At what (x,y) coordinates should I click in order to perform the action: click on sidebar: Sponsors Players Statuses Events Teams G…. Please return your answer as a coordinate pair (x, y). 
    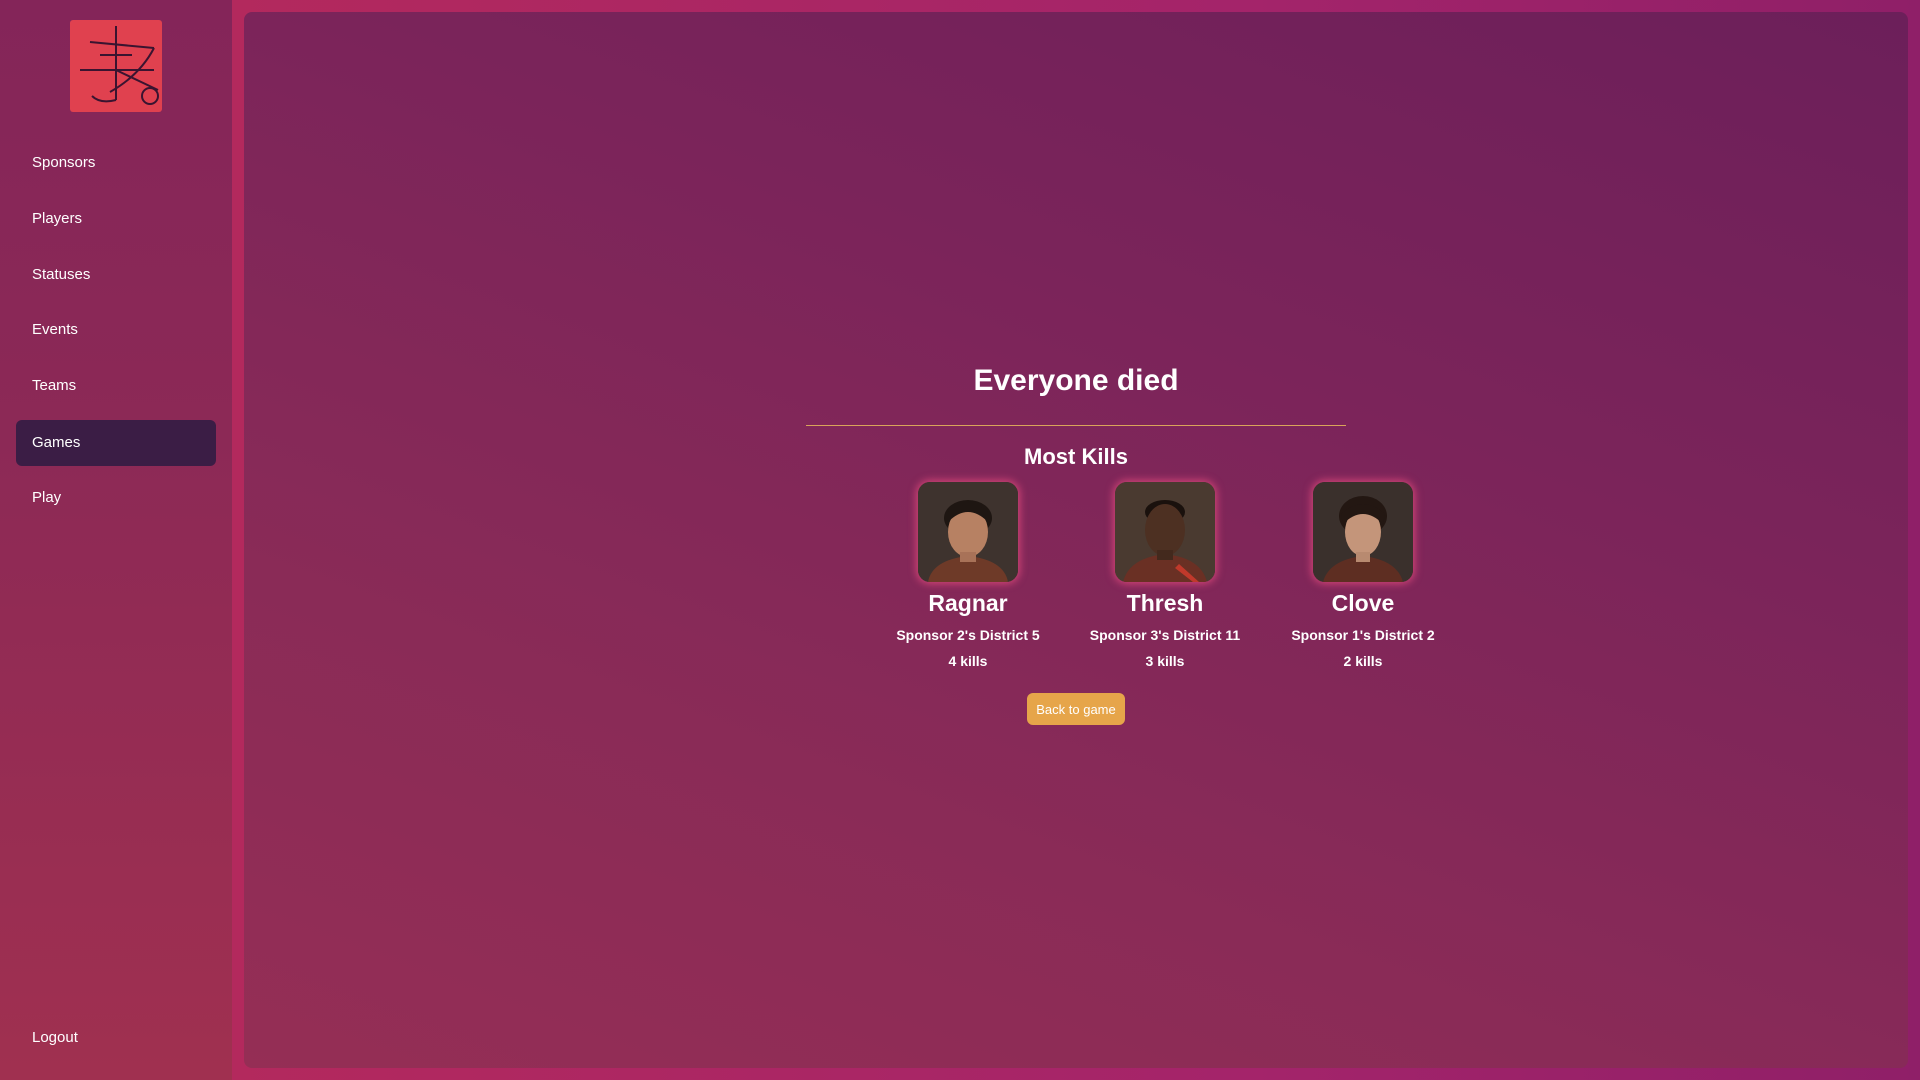
    Looking at the image, I should click on (116, 540).